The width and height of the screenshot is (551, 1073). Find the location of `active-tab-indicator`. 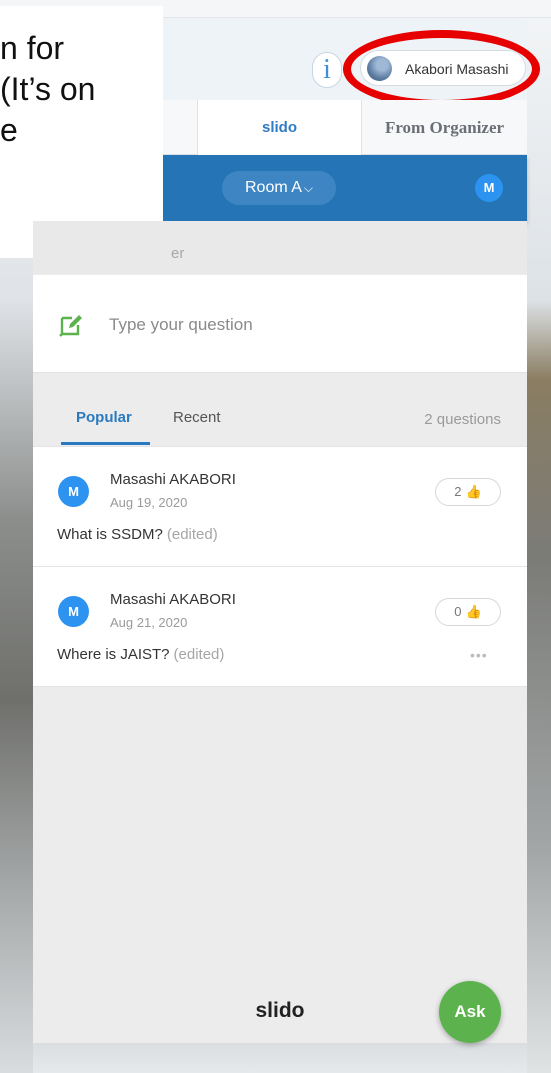

active-tab-indicator is located at coordinates (105, 443).